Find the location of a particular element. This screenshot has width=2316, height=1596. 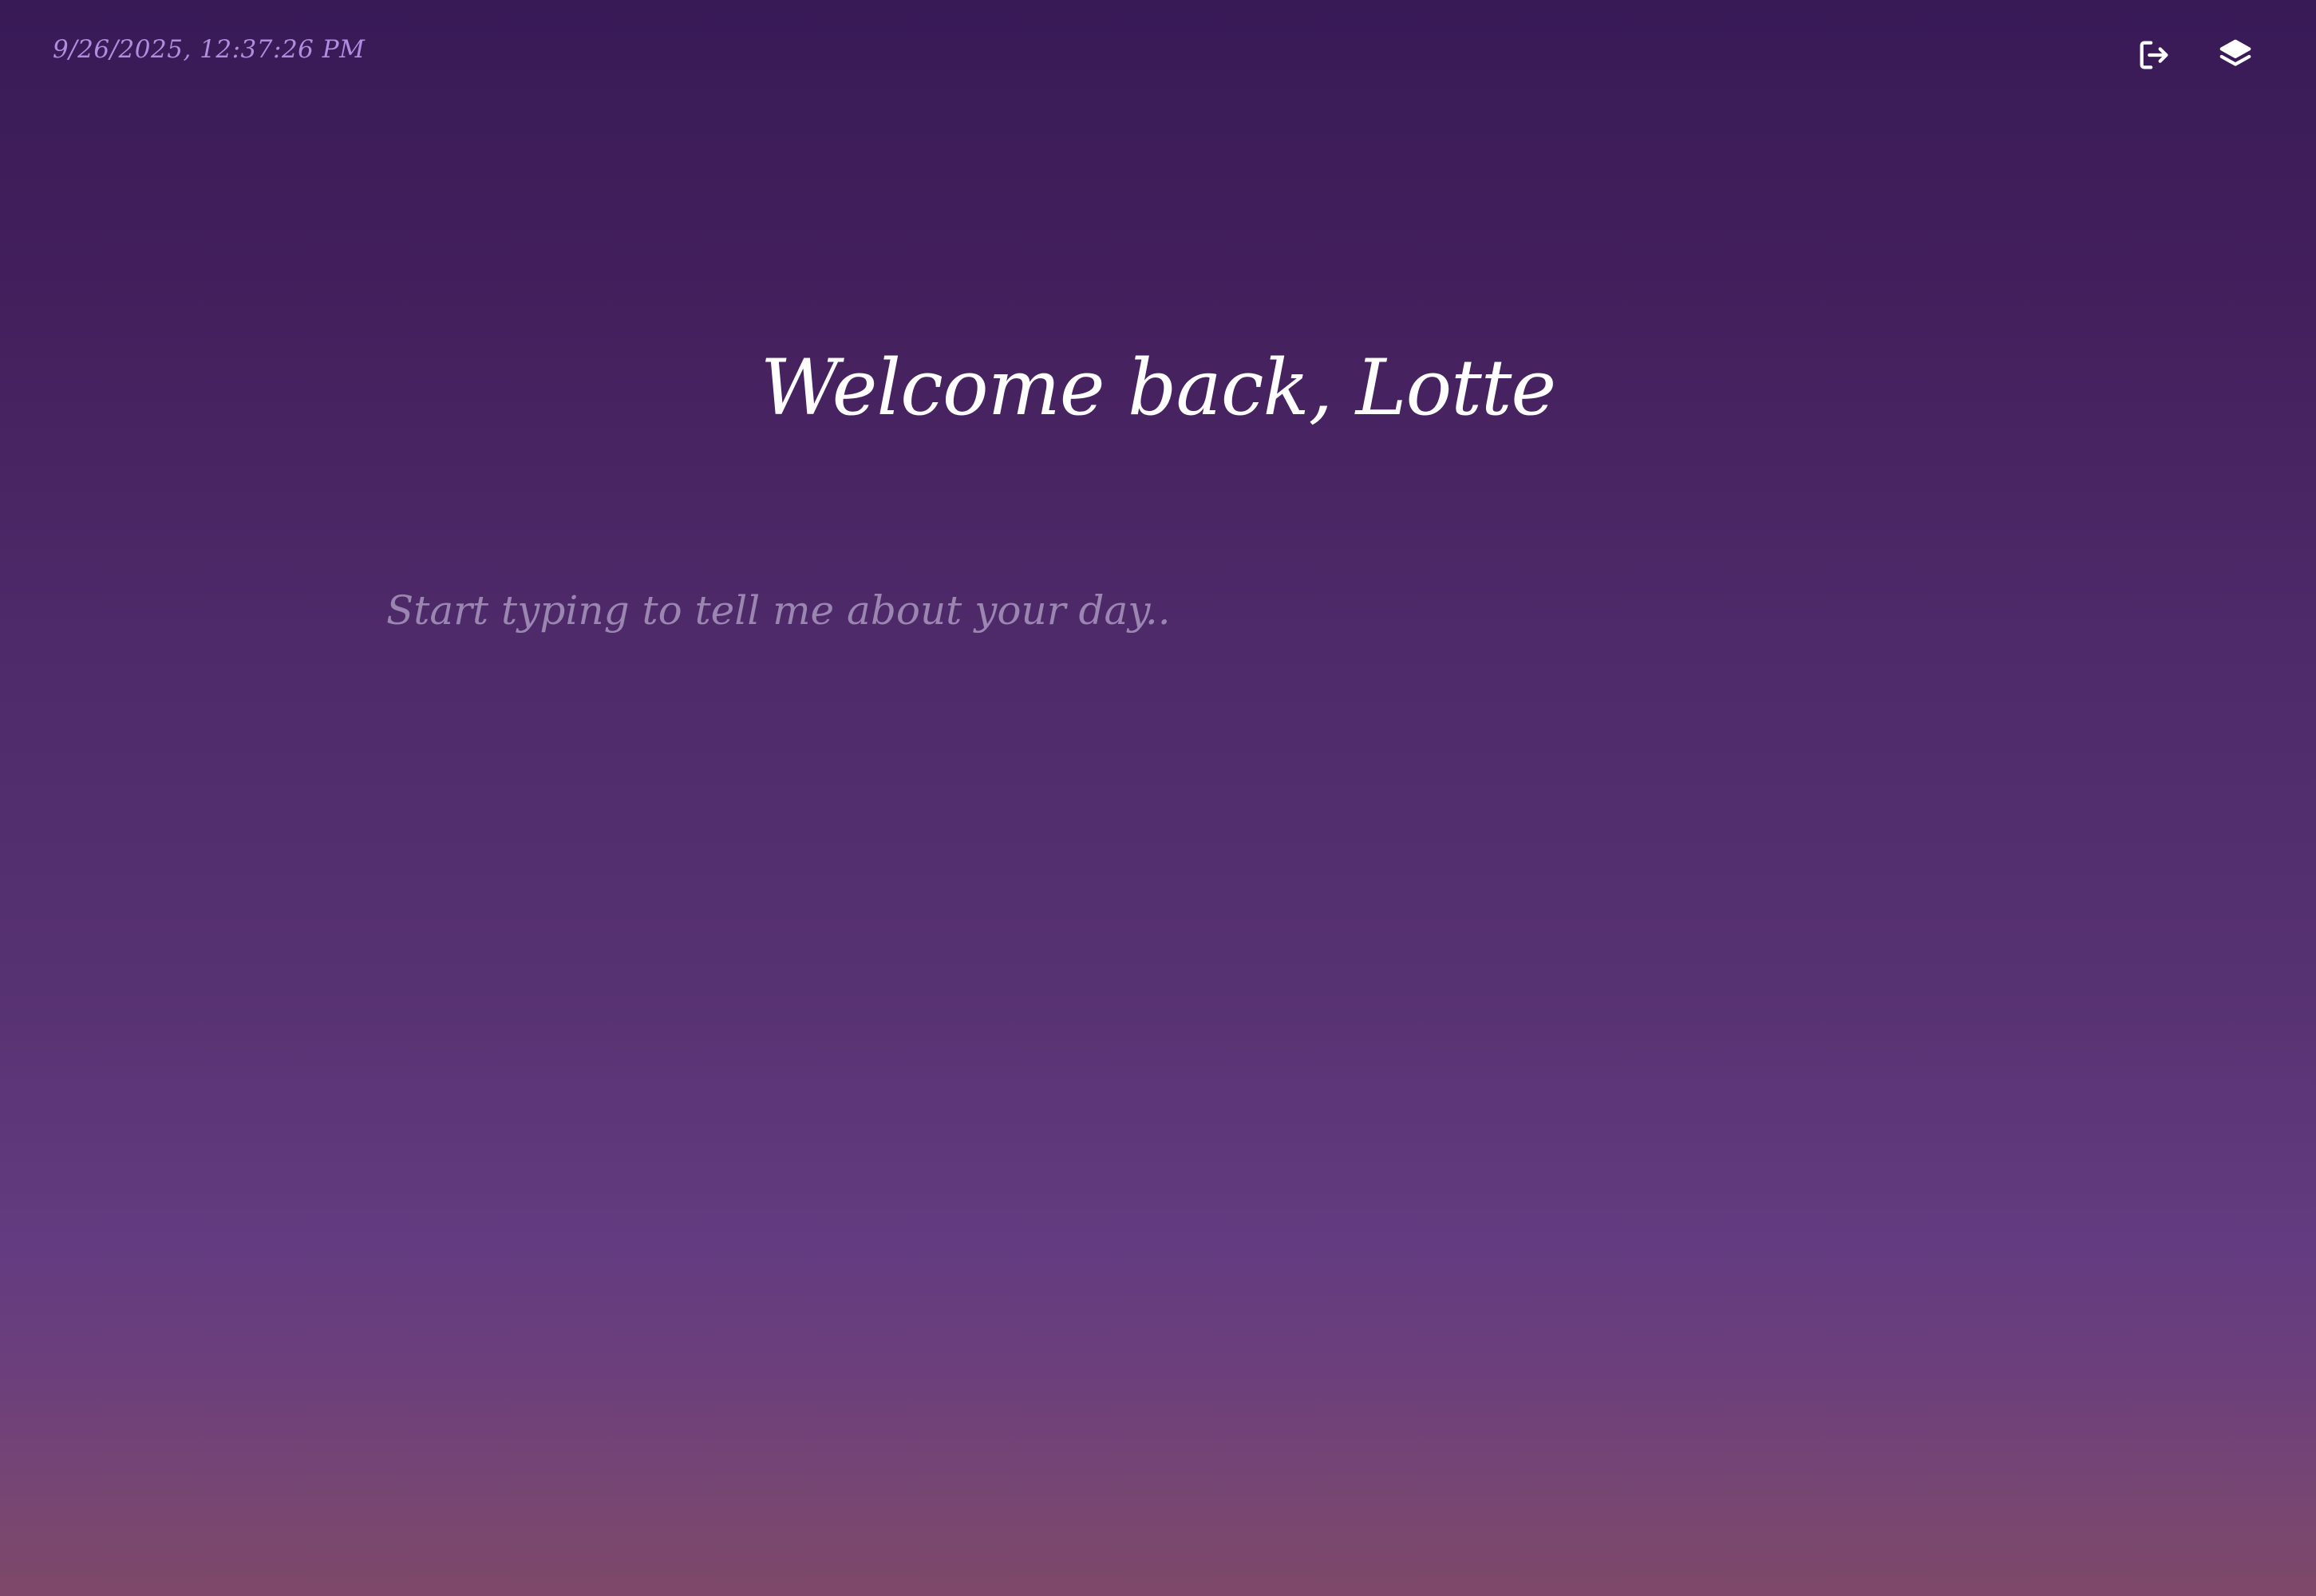

entries-button is located at coordinates (2235, 55).